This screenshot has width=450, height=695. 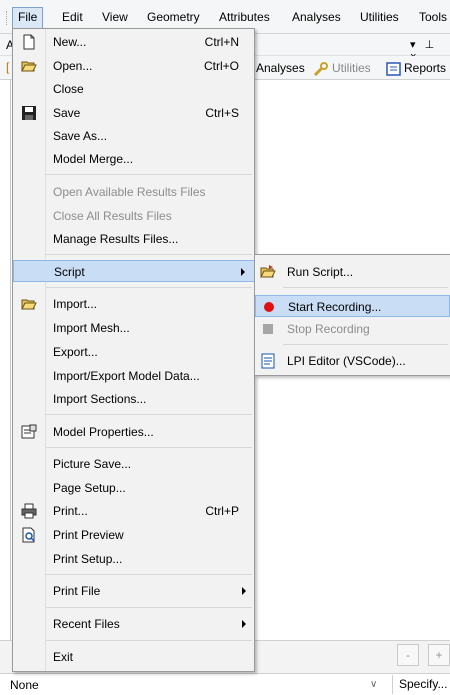 I want to click on toolbar-utilities-button: Utilities, so click(x=342, y=68).